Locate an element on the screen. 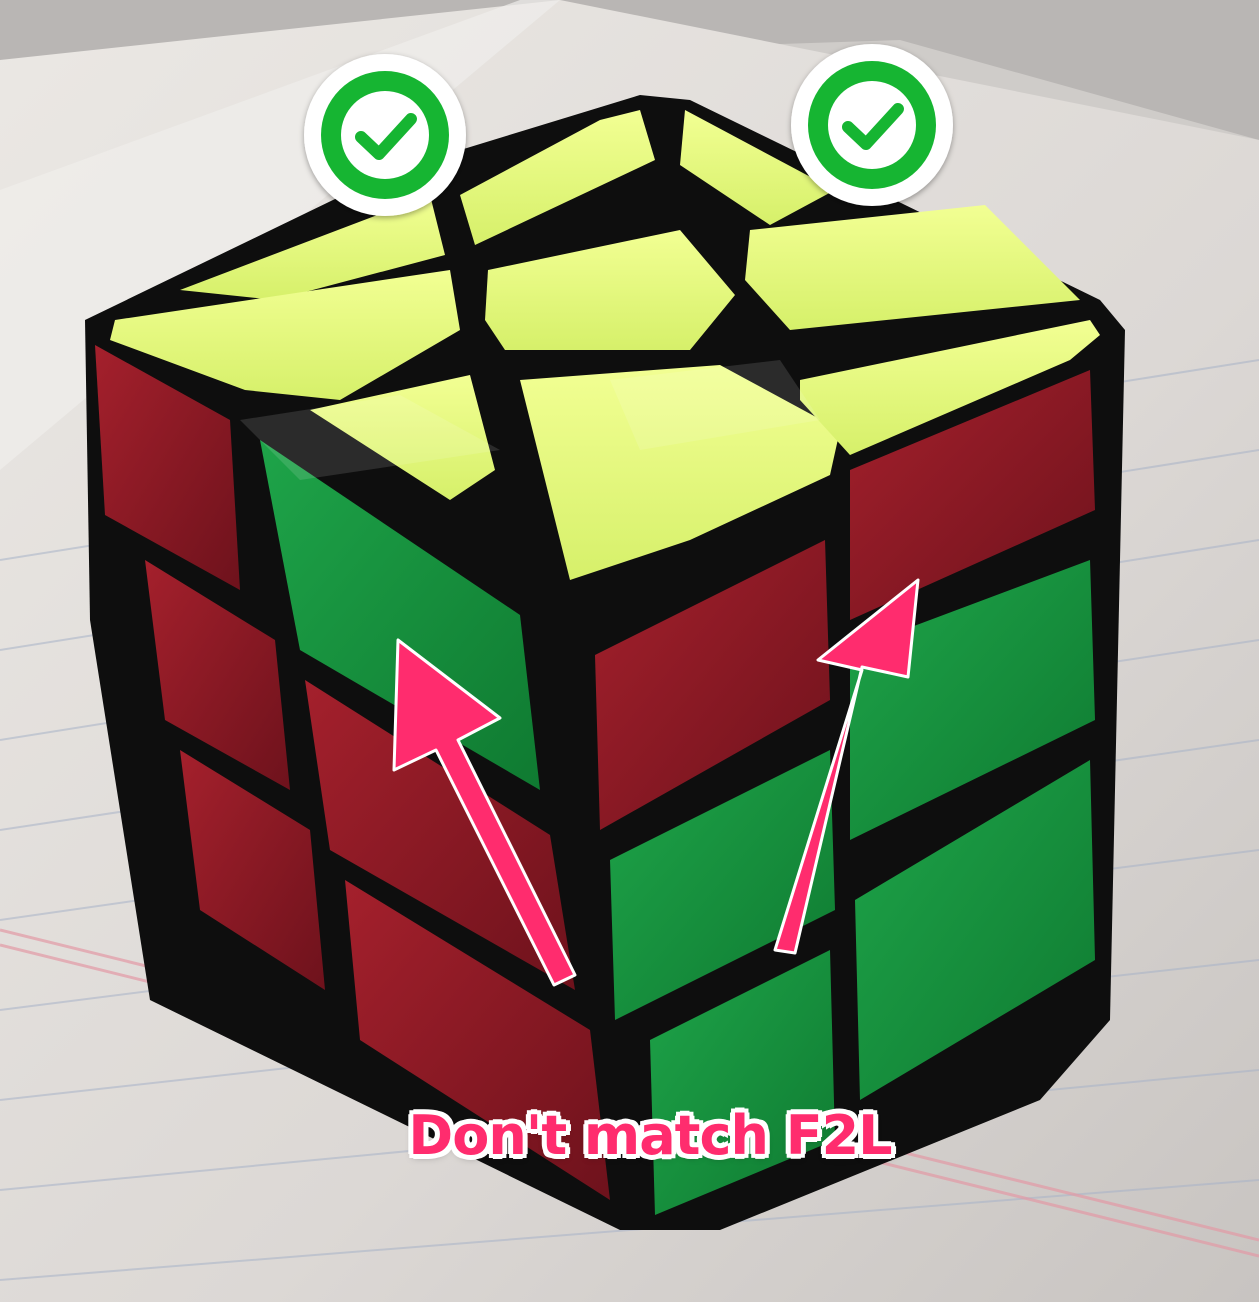  annotation-caption: Don't match F2L is located at coordinates (650, 1135).